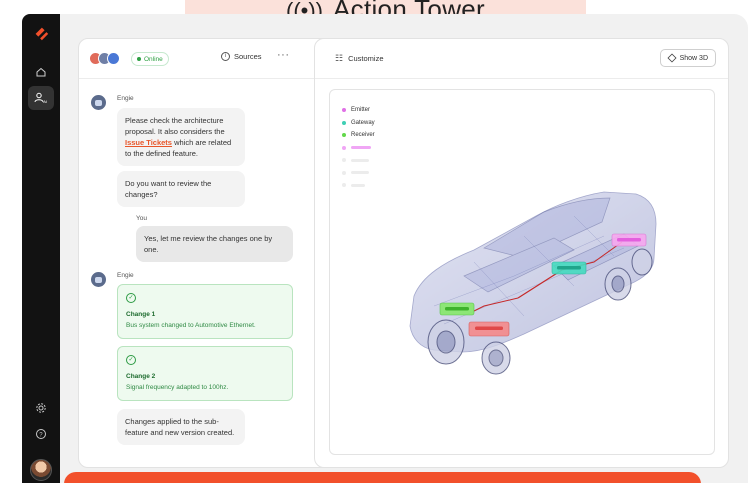 Image resolution: width=748 pixels, height=483 pixels. I want to click on speaker-name: You, so click(141, 218).